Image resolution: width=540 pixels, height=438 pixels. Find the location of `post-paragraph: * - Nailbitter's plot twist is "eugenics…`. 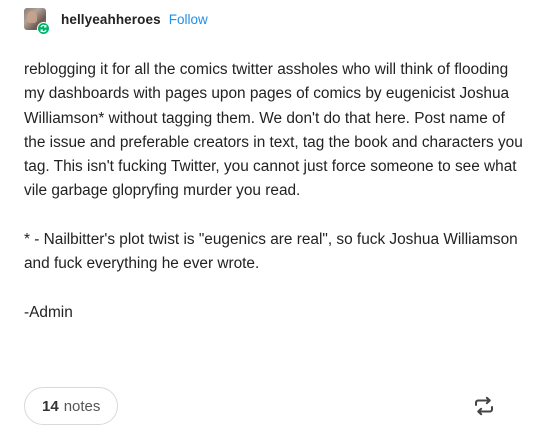

post-paragraph: * - Nailbitter's plot twist is "eugenics… is located at coordinates (271, 252).